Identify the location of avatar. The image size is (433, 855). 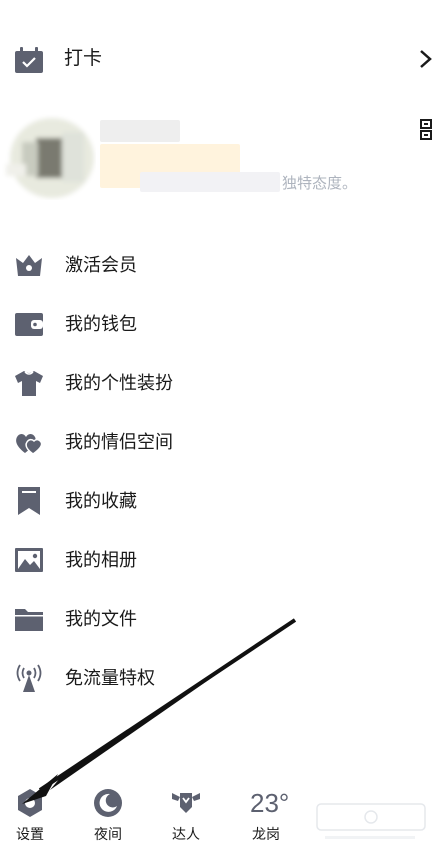
(48, 156).